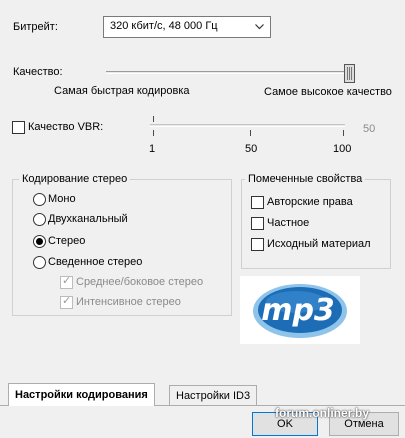 The image size is (405, 438). I want to click on mp3-logo-graphic: mp3, so click(300, 311).